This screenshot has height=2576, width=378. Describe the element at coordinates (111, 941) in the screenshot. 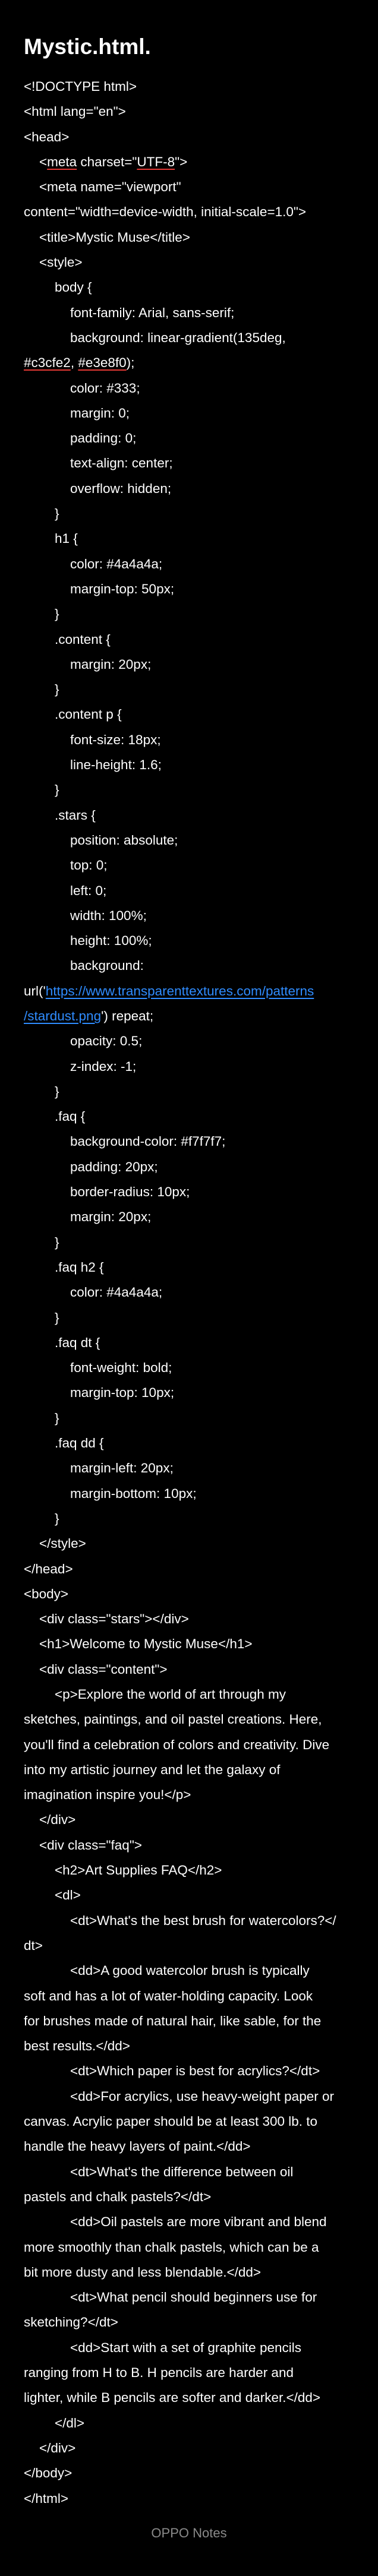

I see `code-line: height: 100%;` at that location.